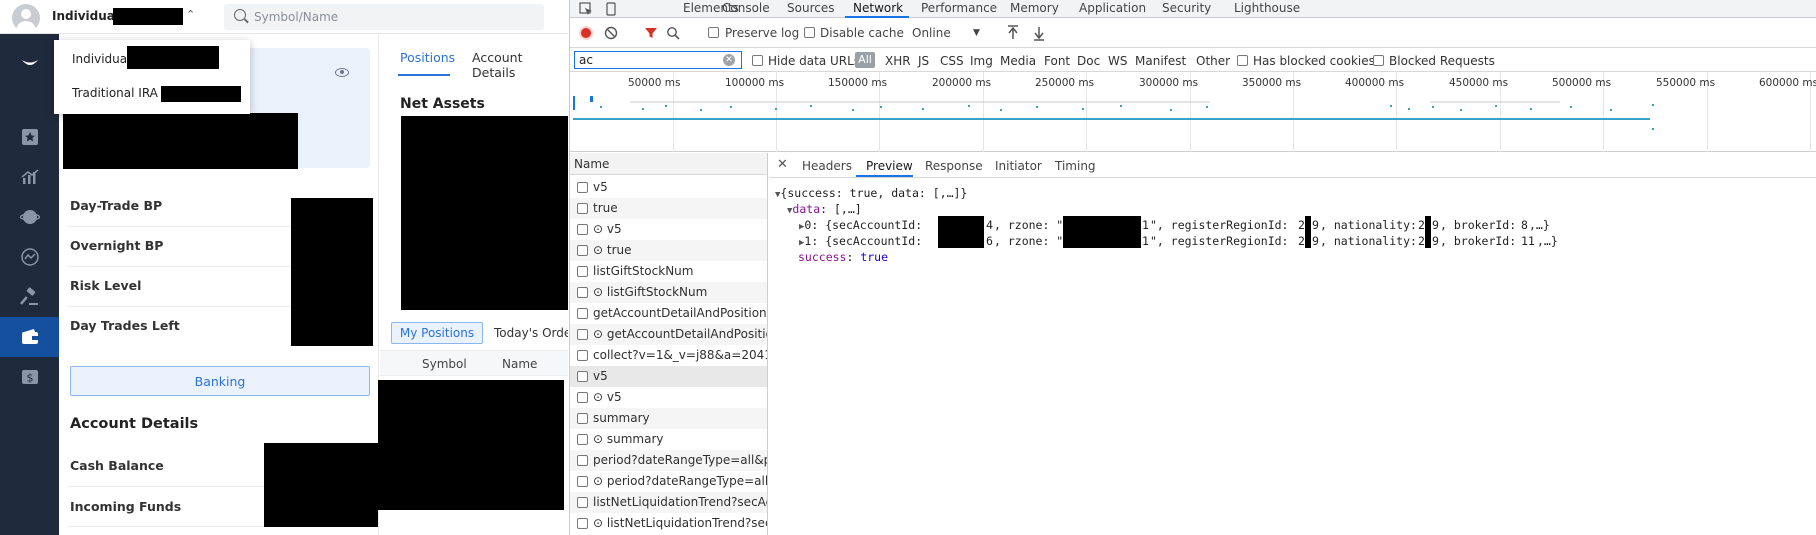 Image resolution: width=1816 pixels, height=535 pixels. What do you see at coordinates (26, 18) in the screenshot?
I see `avatar` at bounding box center [26, 18].